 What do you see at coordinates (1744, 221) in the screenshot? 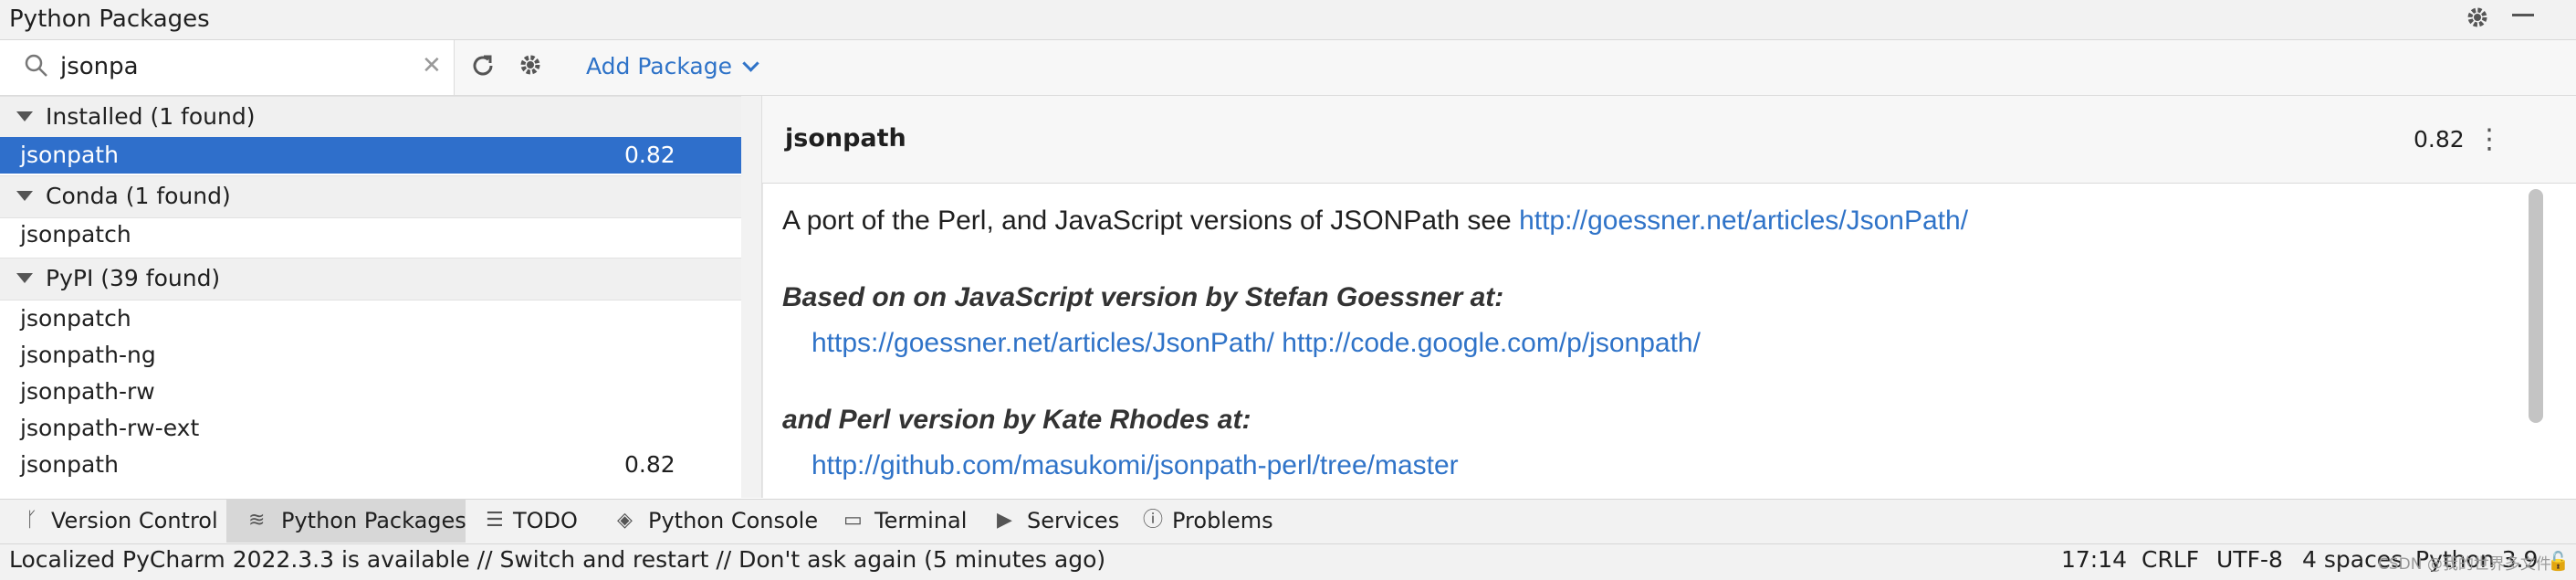
I see `link-goessner: http://goessner.net/articles/JsonPath/` at bounding box center [1744, 221].